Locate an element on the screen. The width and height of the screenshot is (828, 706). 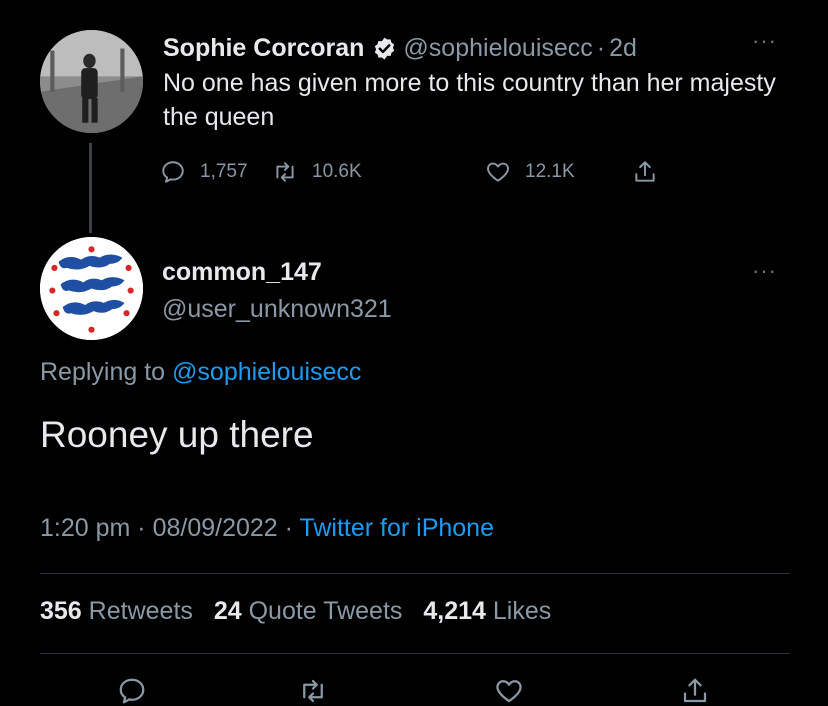
retweets-stat: 356 Retweets is located at coordinates (116, 611).